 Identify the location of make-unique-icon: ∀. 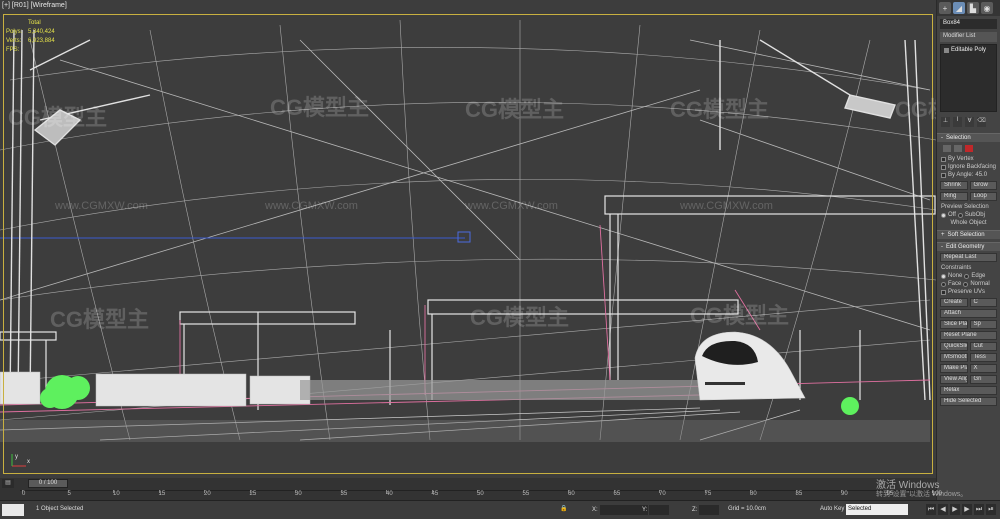
(969, 122).